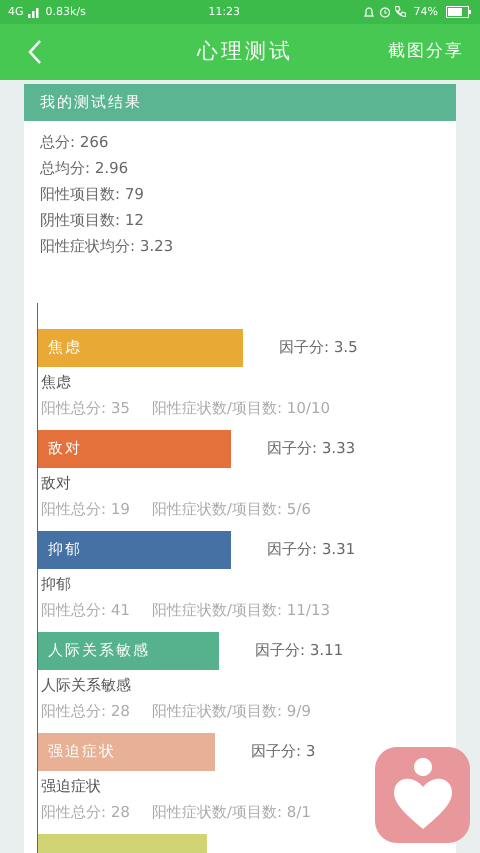  What do you see at coordinates (16, 12) in the screenshot?
I see `network-label: 4G` at bounding box center [16, 12].